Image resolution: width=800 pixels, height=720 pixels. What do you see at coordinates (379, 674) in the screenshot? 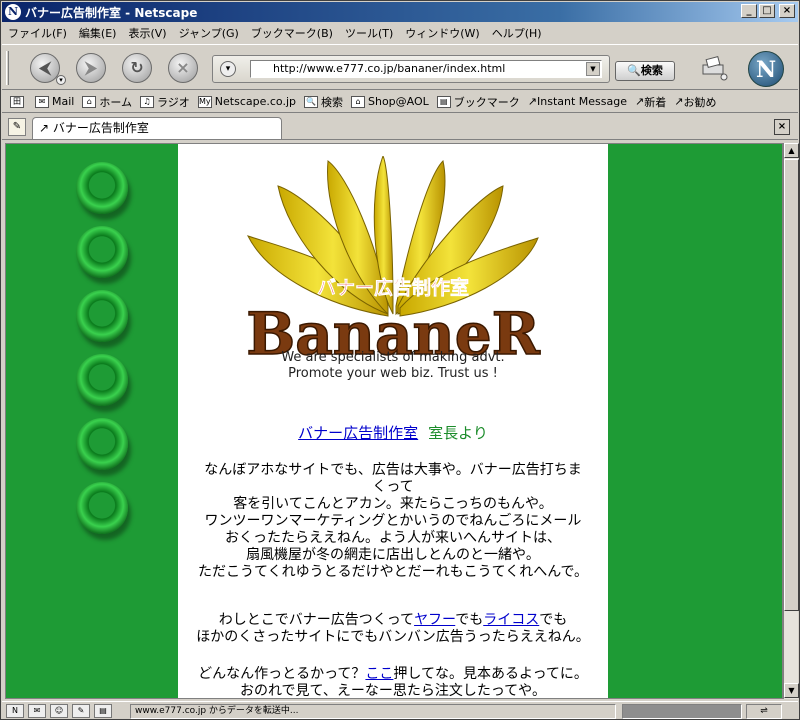
I see `samples-link: ここ` at bounding box center [379, 674].